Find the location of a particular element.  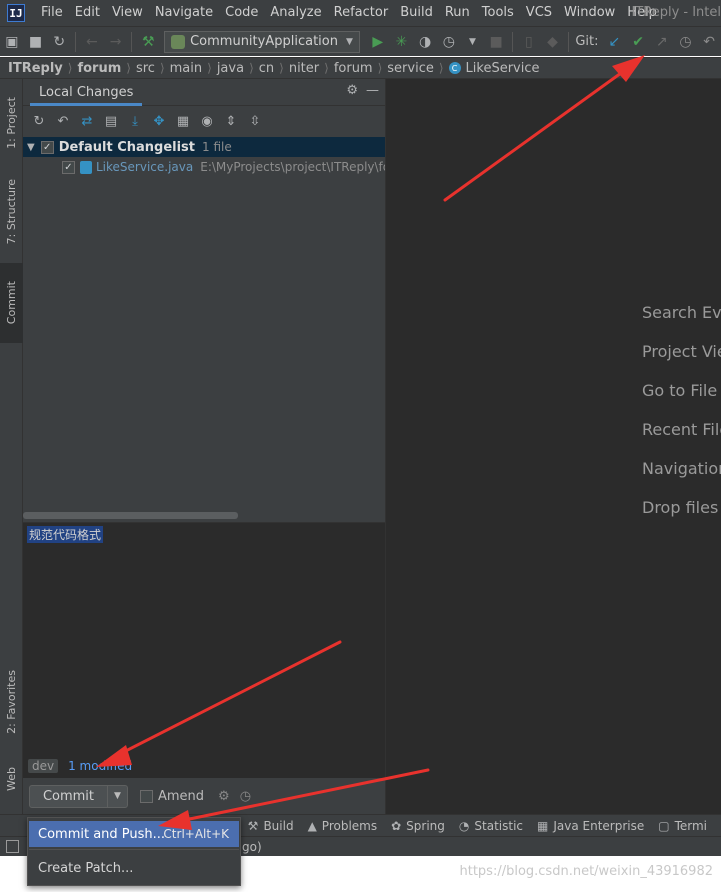

tab-project: 1: Project is located at coordinates (11, 123).